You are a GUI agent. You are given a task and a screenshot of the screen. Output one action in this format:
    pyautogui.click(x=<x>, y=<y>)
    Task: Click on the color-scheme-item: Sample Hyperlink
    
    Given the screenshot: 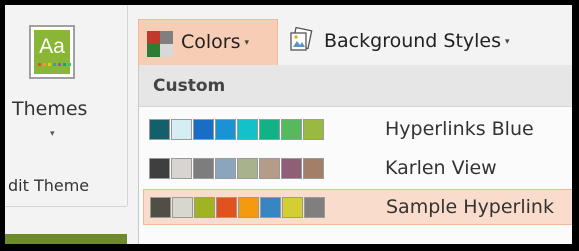 What is the action you would take?
    pyautogui.click(x=357, y=207)
    